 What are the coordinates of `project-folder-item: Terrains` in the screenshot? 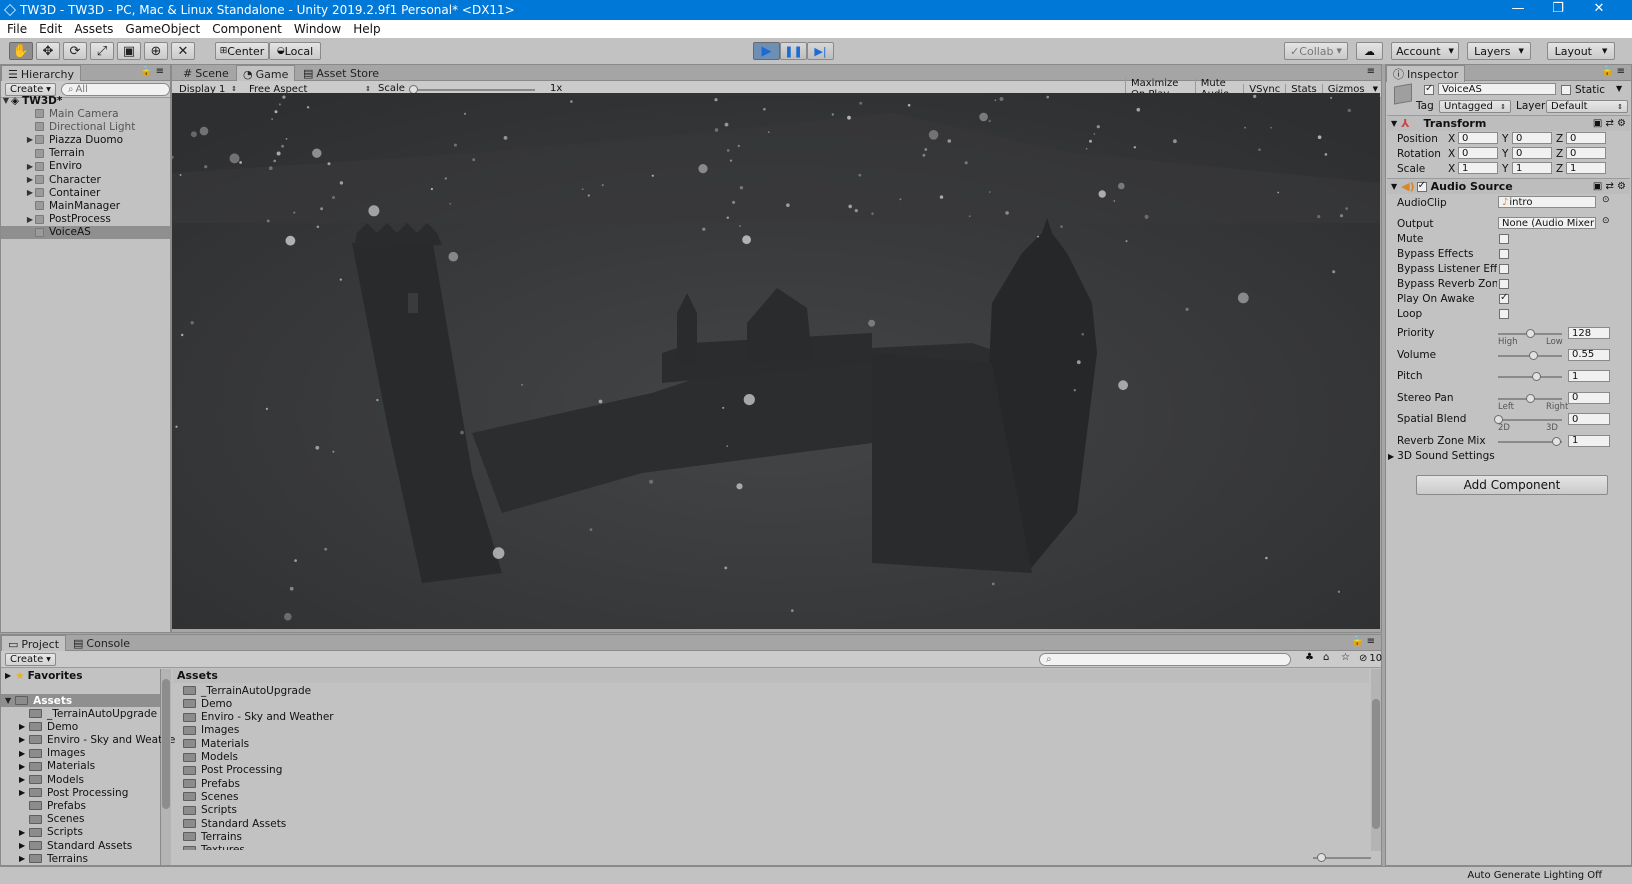 It's located at (212, 836).